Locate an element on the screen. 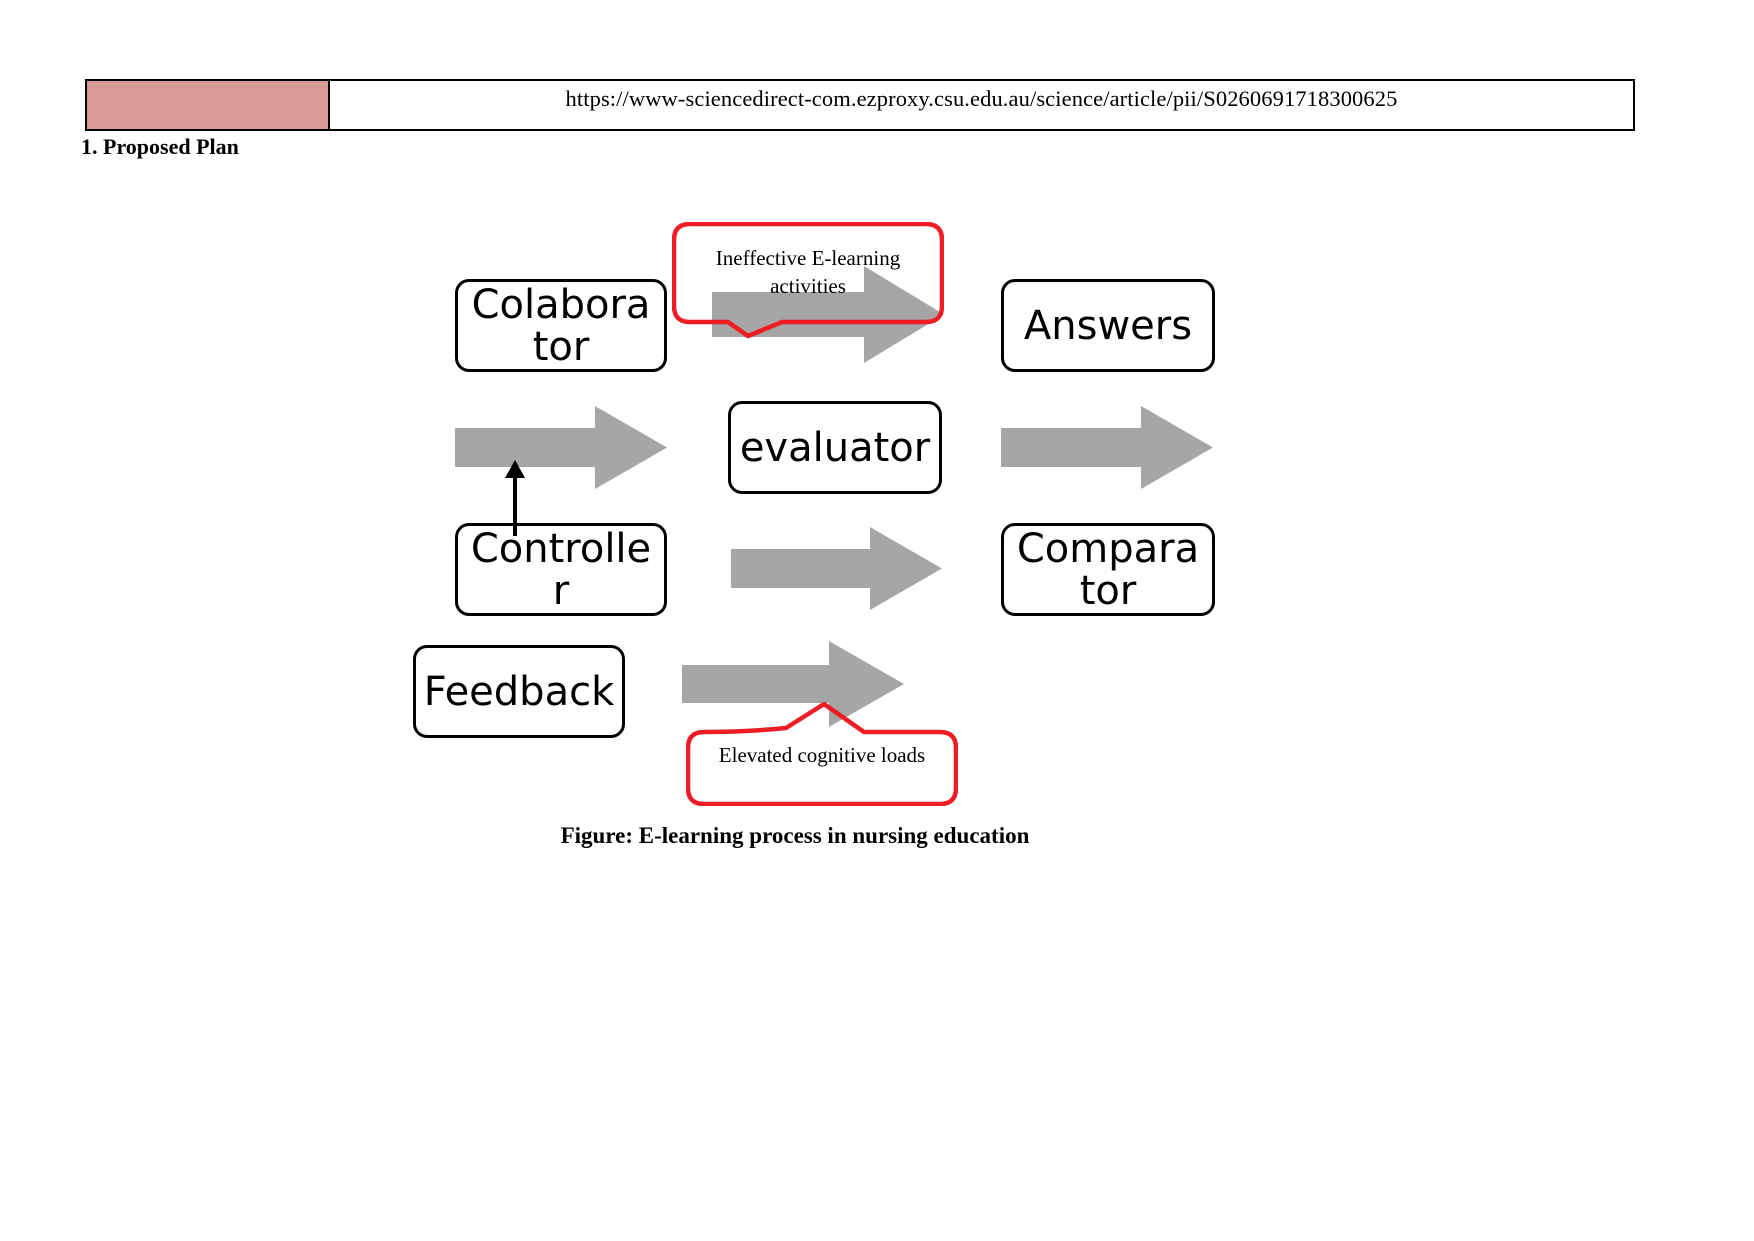 This screenshot has height=1241, width=1754. process-box-evaluator: evaluator is located at coordinates (835, 447).